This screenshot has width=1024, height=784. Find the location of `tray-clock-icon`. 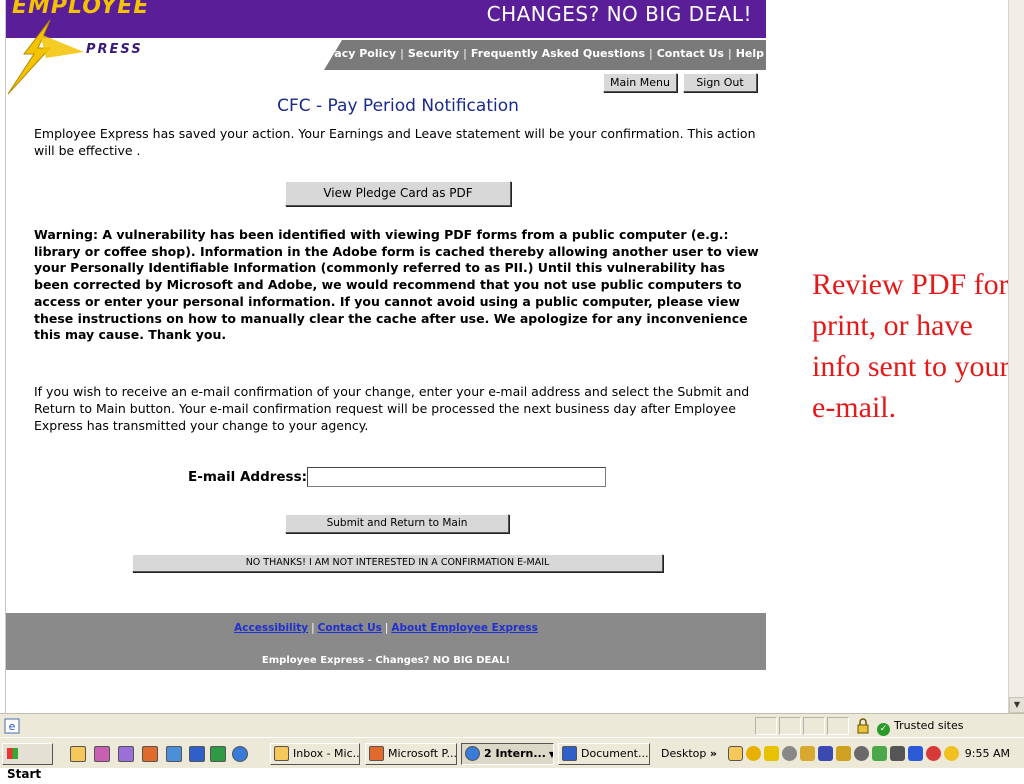

tray-clock-icon is located at coordinates (735, 753).